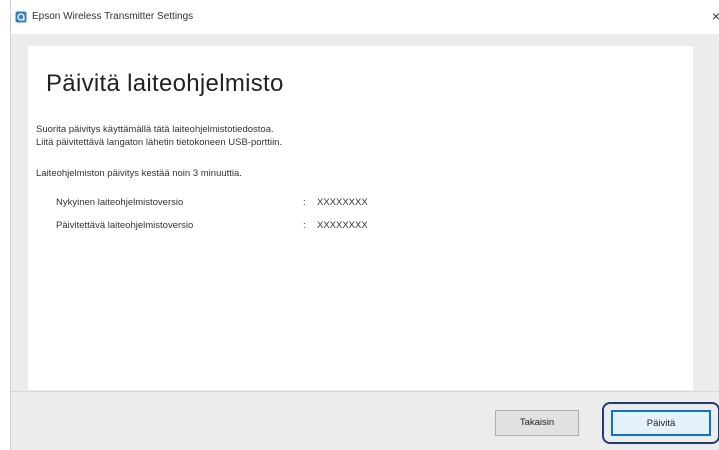 Image resolution: width=719 pixels, height=450 pixels. I want to click on update-button: Päivitä, so click(661, 423).